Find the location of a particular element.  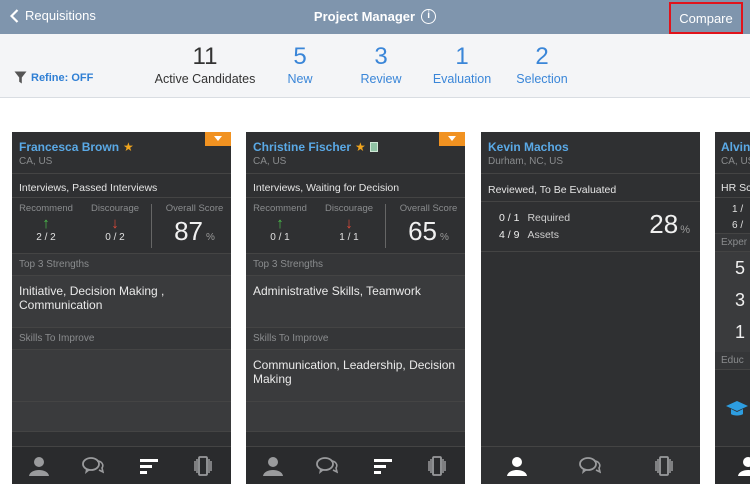

card-header: Christine Fischer ★ CA, US is located at coordinates (355, 153).